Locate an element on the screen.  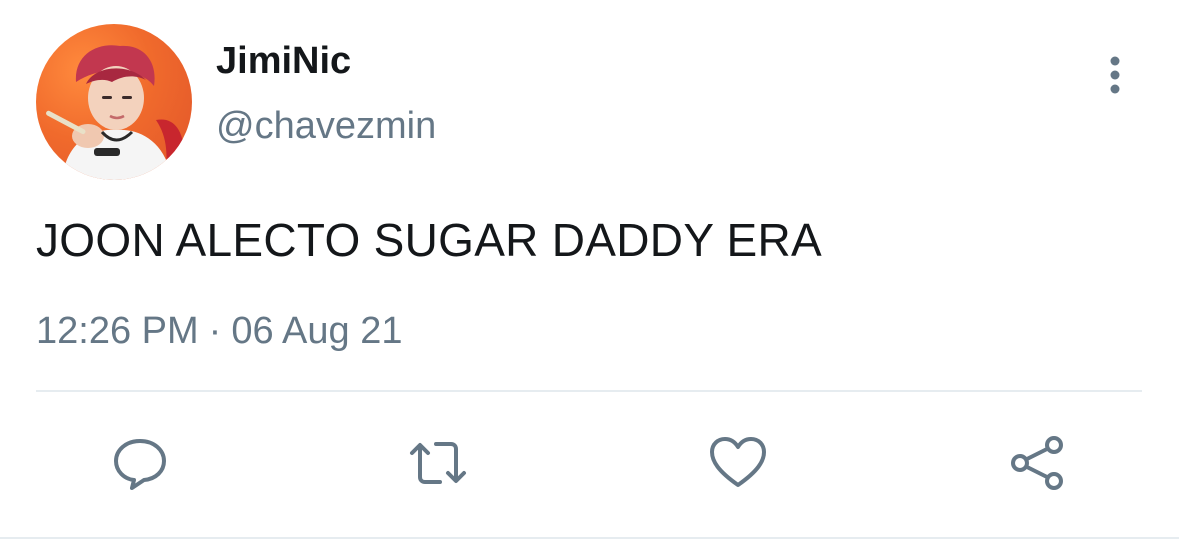
share-button is located at coordinates (1038, 463).